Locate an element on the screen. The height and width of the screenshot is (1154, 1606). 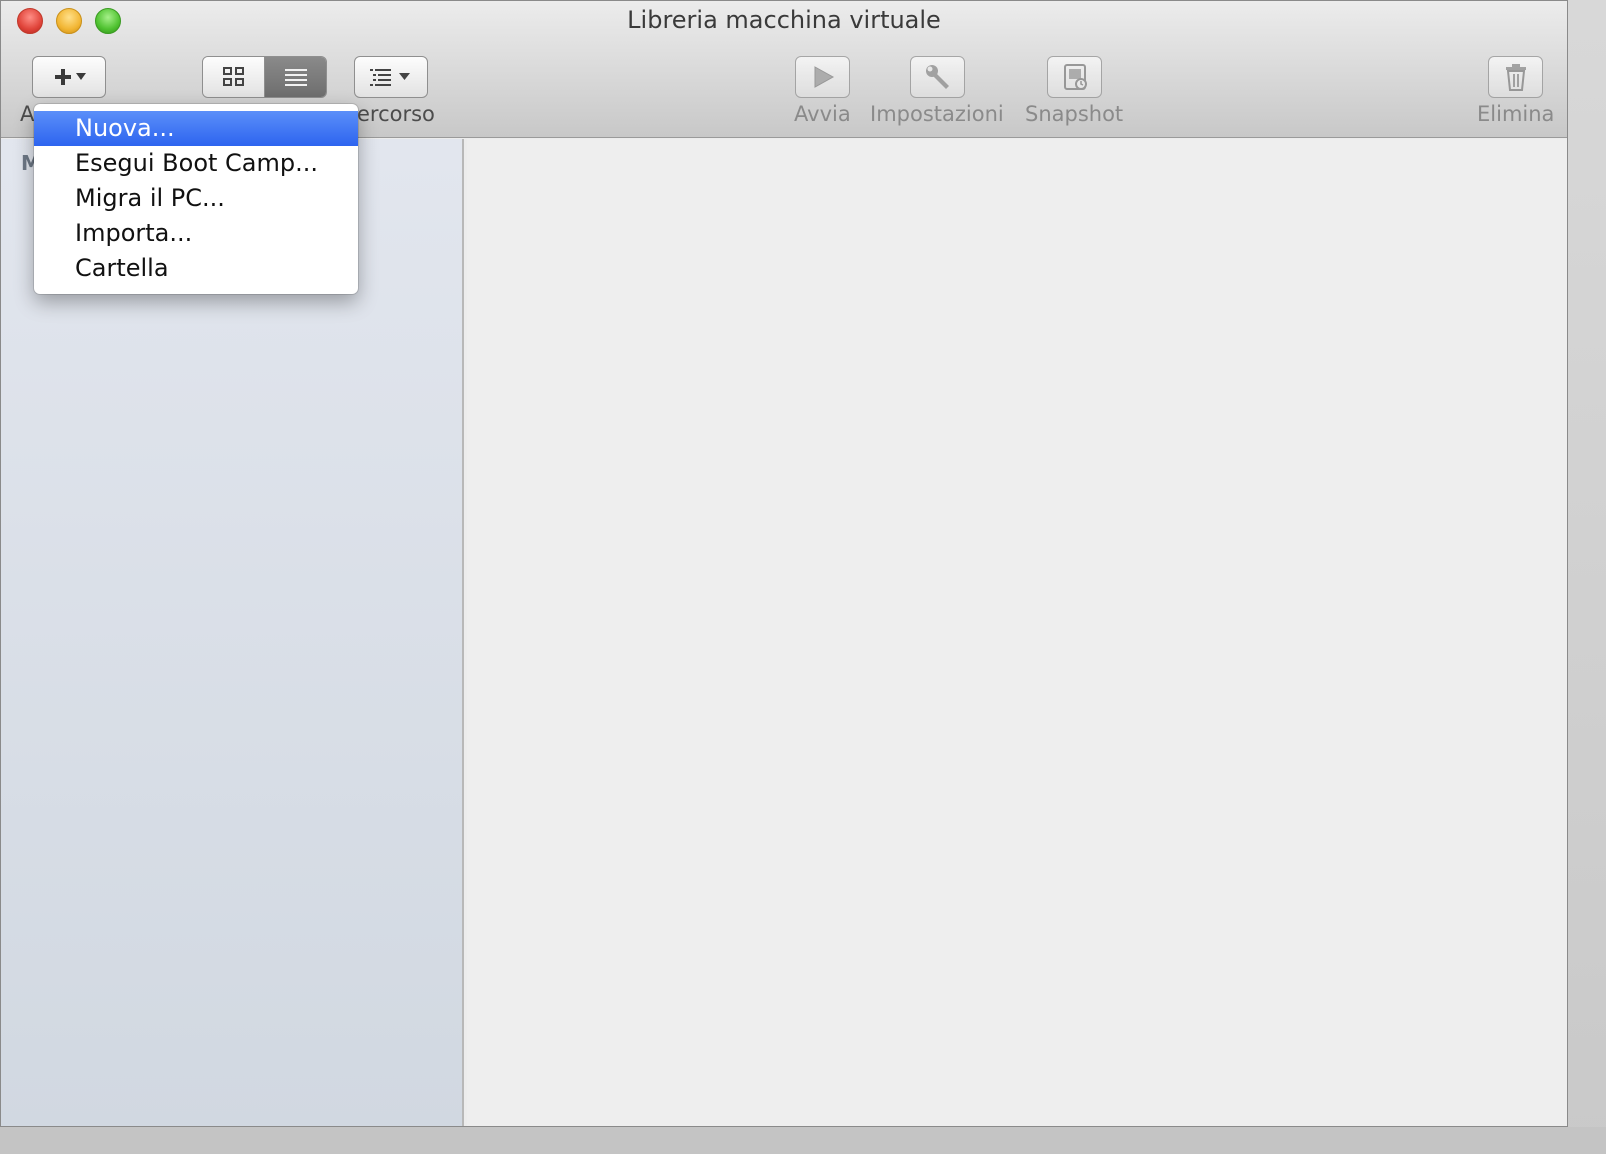
delete-button is located at coordinates (1515, 77).